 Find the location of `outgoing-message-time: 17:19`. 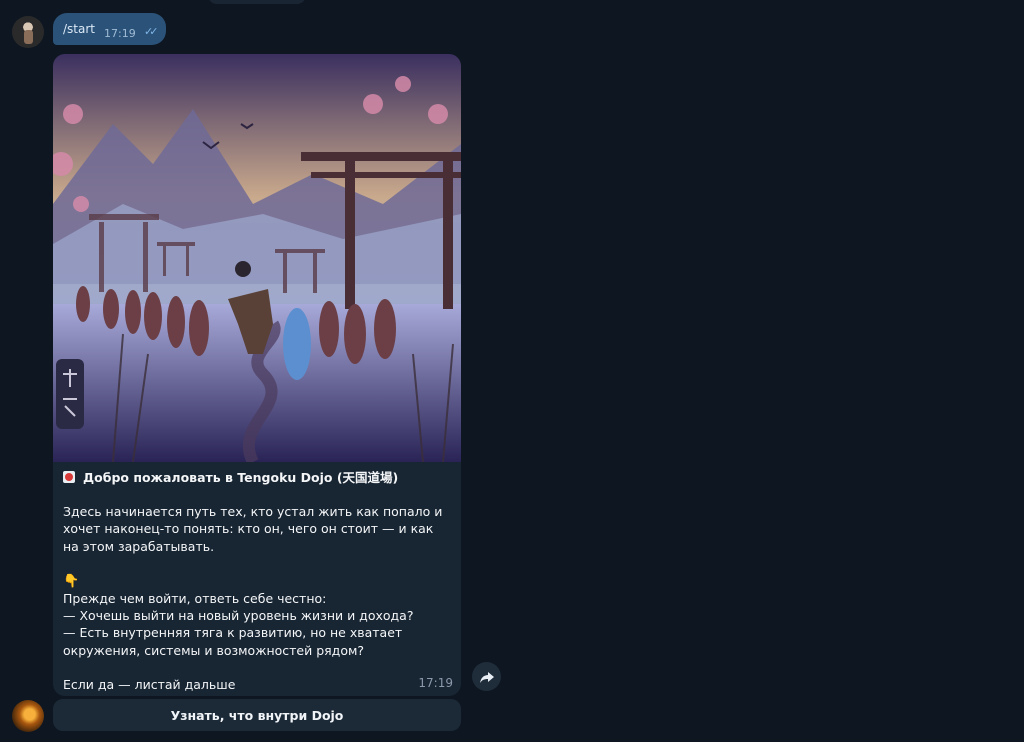

outgoing-message-time: 17:19 is located at coordinates (120, 33).